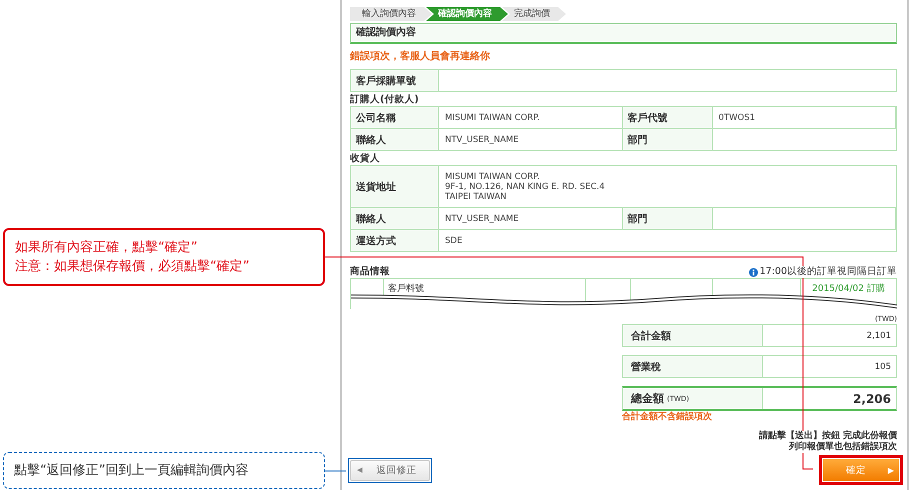  I want to click on field-value: 0TWOS1, so click(804, 118).